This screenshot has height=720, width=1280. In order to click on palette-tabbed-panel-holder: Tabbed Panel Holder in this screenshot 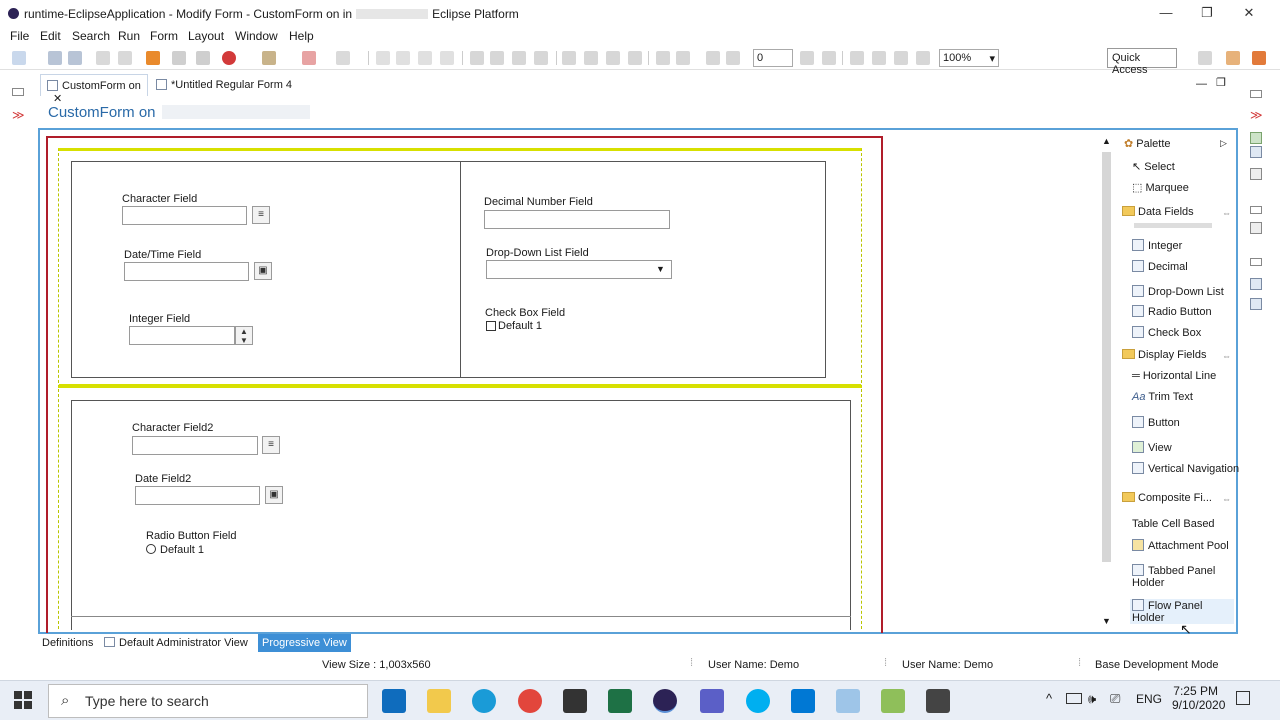, I will do `click(1180, 576)`.